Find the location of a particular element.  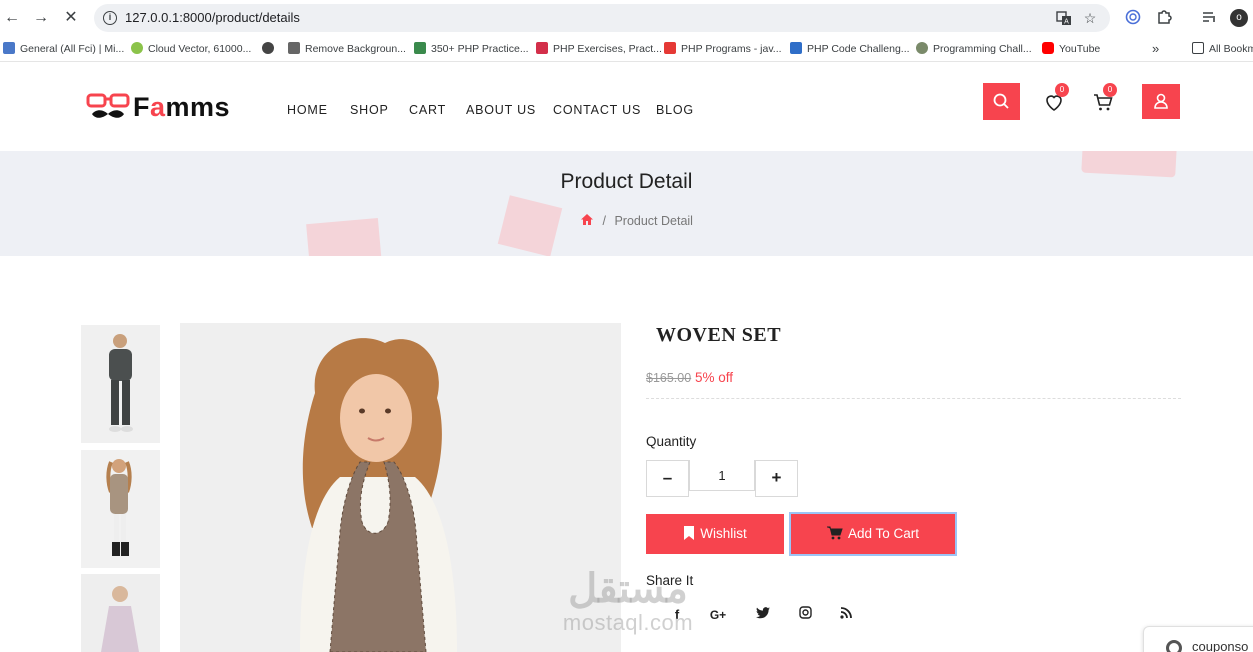

add-to-cart-button: Add To Cart is located at coordinates (873, 534).